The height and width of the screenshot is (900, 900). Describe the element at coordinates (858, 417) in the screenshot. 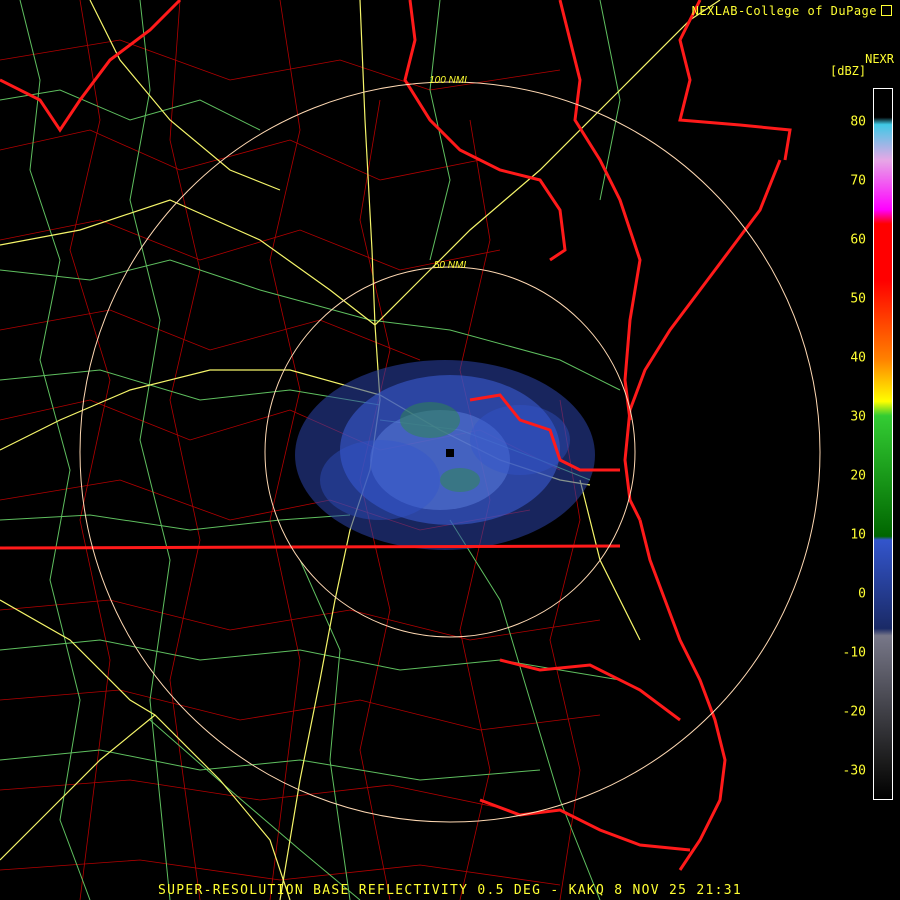

I see `scale-tick: 30` at that location.